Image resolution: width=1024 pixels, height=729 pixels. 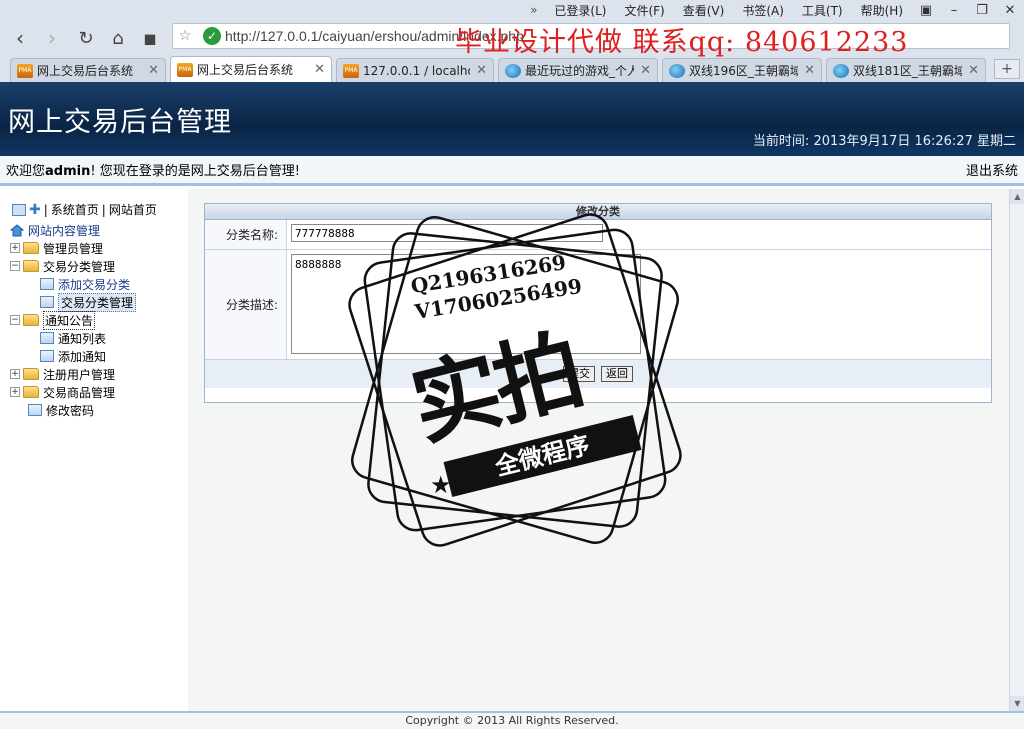 I want to click on tab-4: 最近玩过的游戏_个人 ✕, so click(x=578, y=70).